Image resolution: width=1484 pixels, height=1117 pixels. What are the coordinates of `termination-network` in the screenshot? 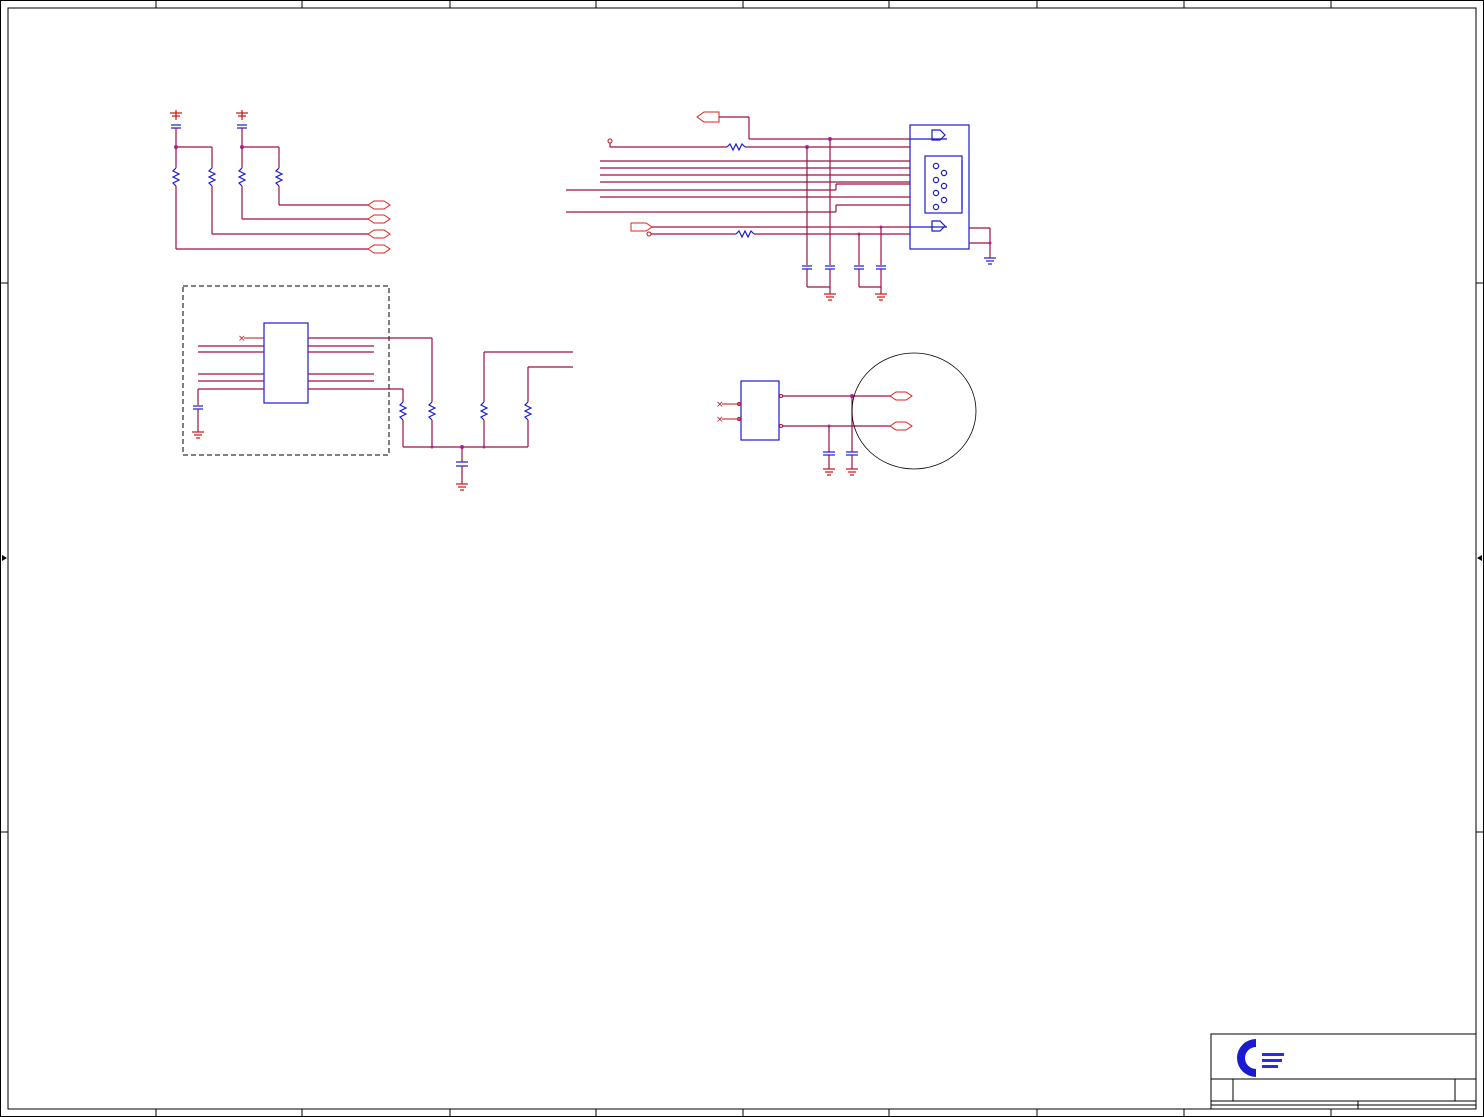 It's located at (485, 414).